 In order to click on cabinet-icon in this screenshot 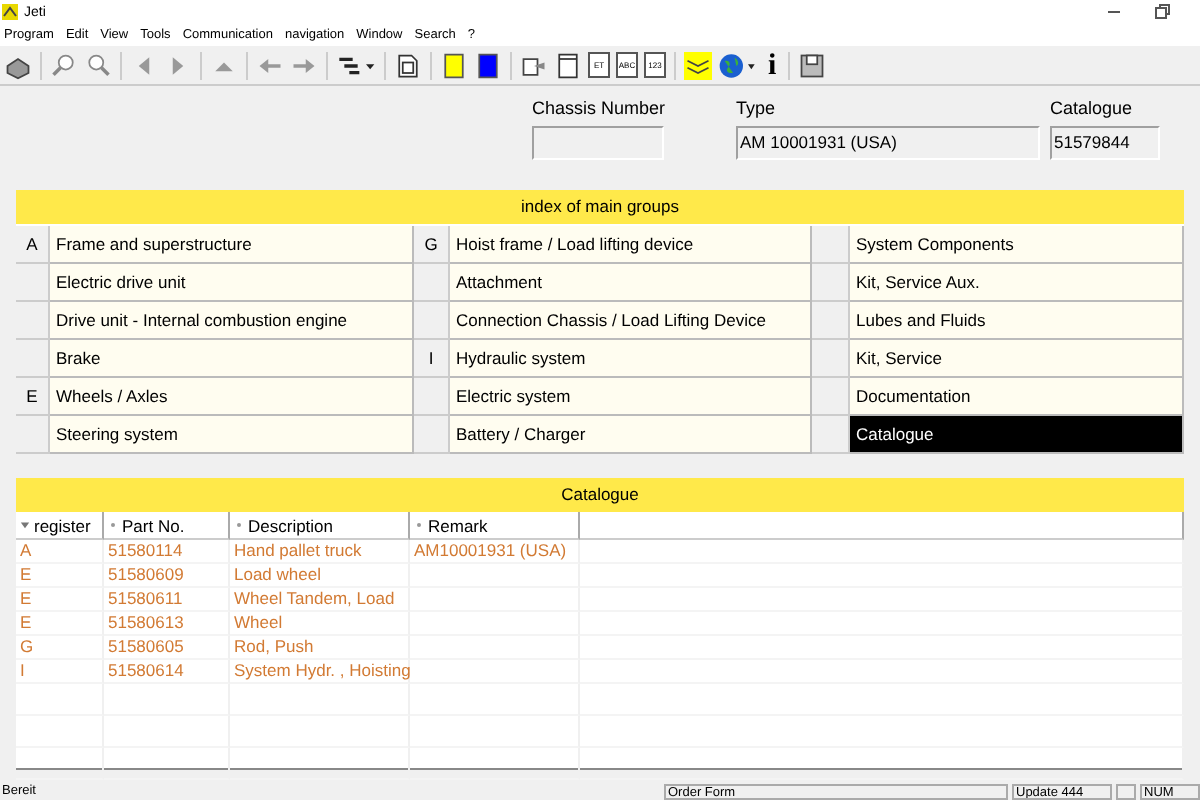, I will do `click(568, 65)`.